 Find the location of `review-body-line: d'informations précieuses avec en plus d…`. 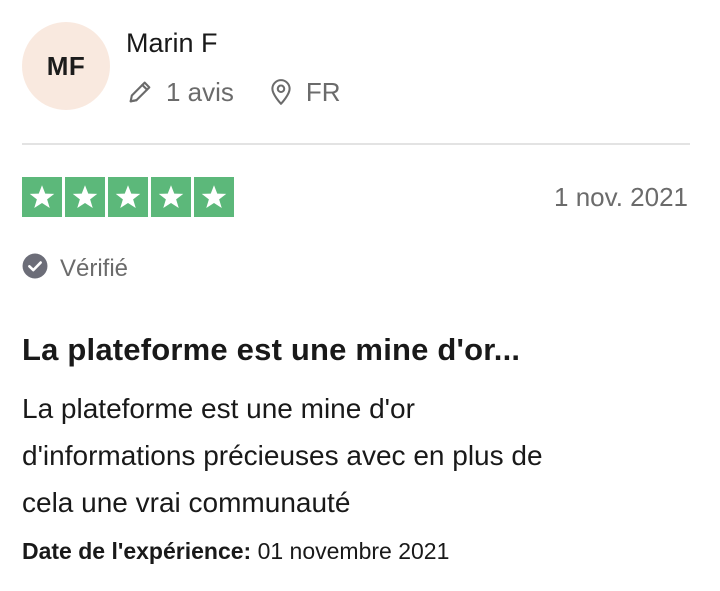

review-body-line: d'informations précieuses avec en plus d… is located at coordinates (282, 455).